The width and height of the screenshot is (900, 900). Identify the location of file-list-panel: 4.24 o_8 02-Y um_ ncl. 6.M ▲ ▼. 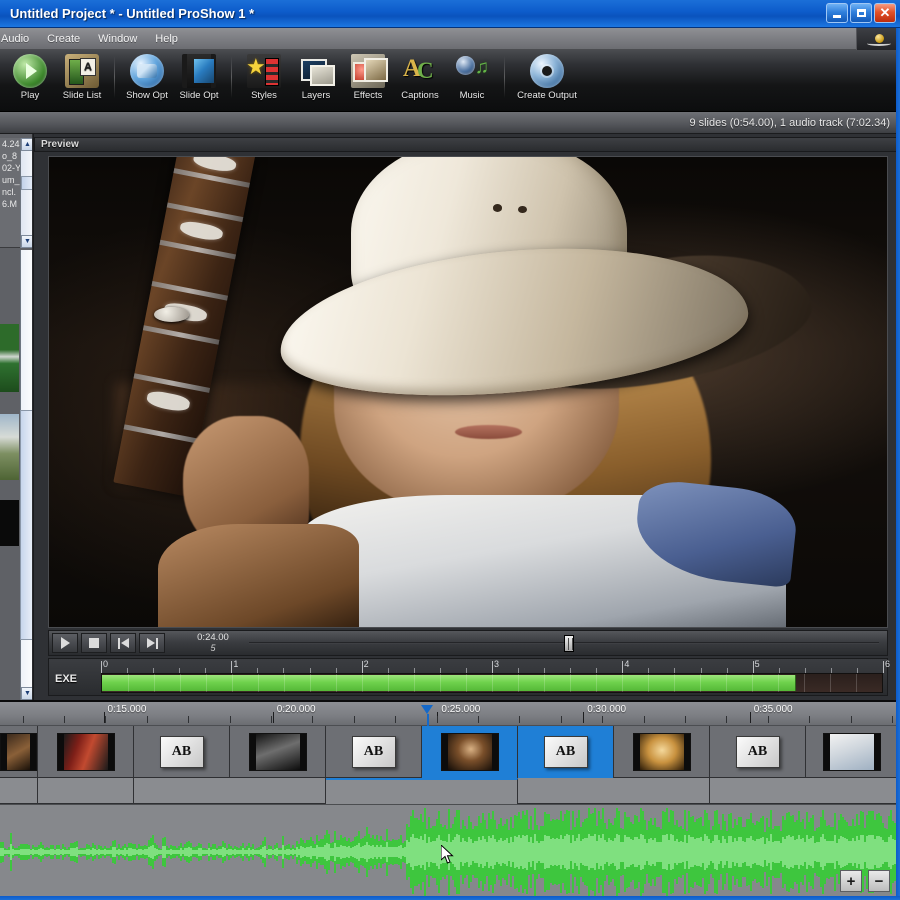
(16, 193).